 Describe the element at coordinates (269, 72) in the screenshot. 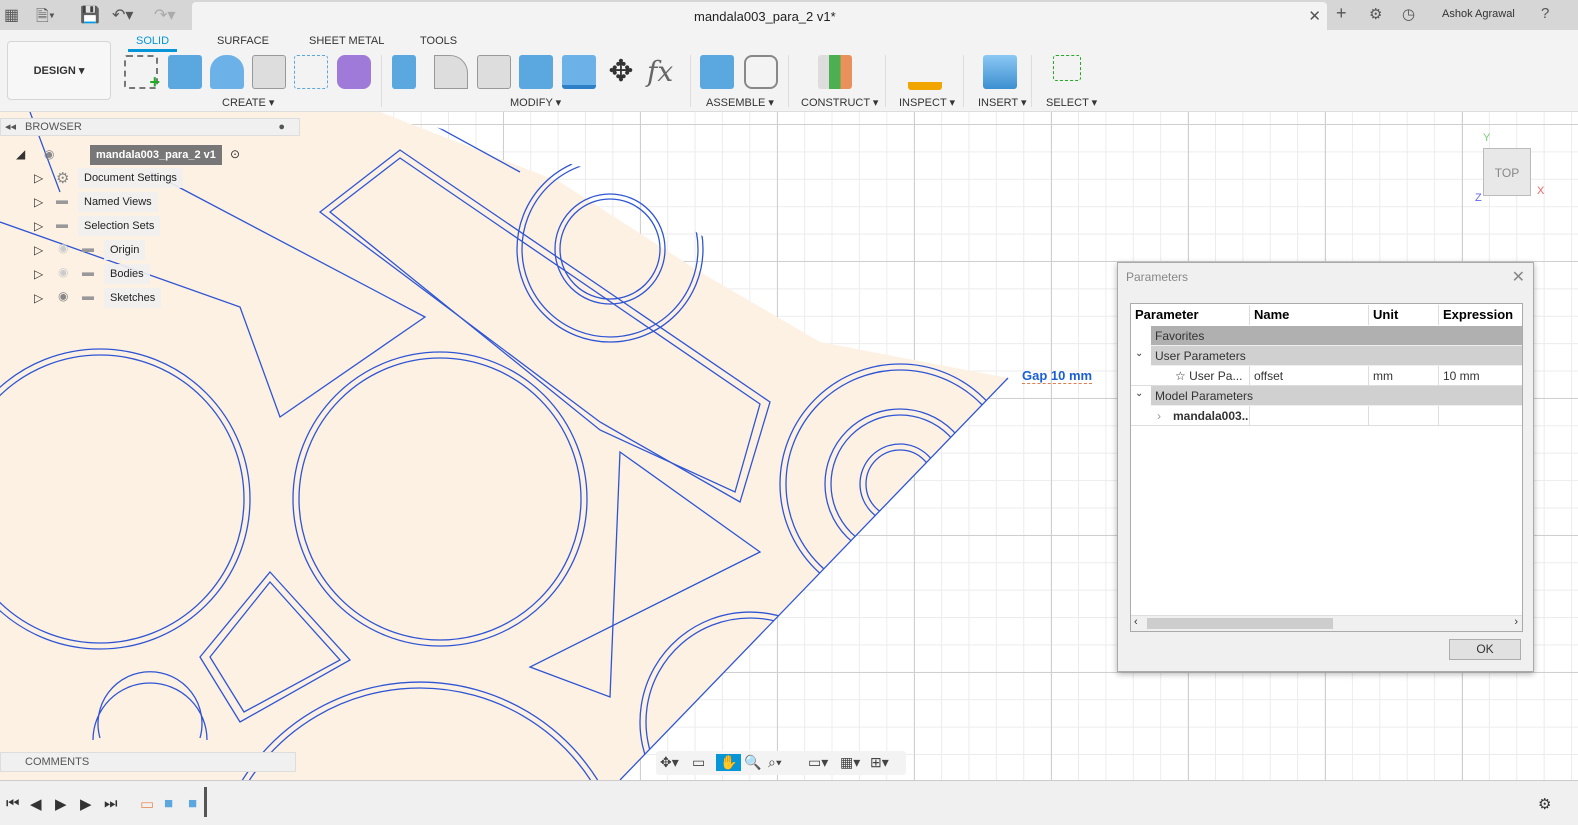

I see `hole-icon` at that location.